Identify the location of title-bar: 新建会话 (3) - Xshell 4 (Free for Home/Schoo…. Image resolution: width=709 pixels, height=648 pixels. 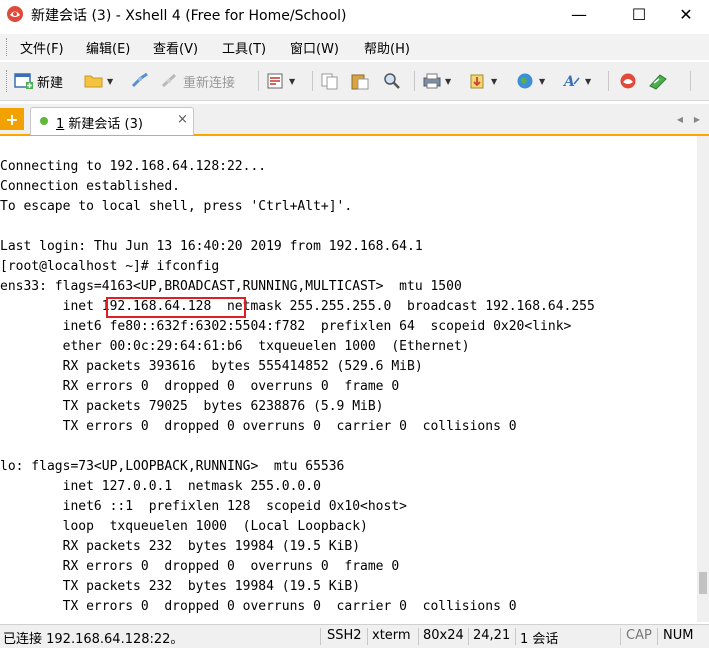
(354, 14).